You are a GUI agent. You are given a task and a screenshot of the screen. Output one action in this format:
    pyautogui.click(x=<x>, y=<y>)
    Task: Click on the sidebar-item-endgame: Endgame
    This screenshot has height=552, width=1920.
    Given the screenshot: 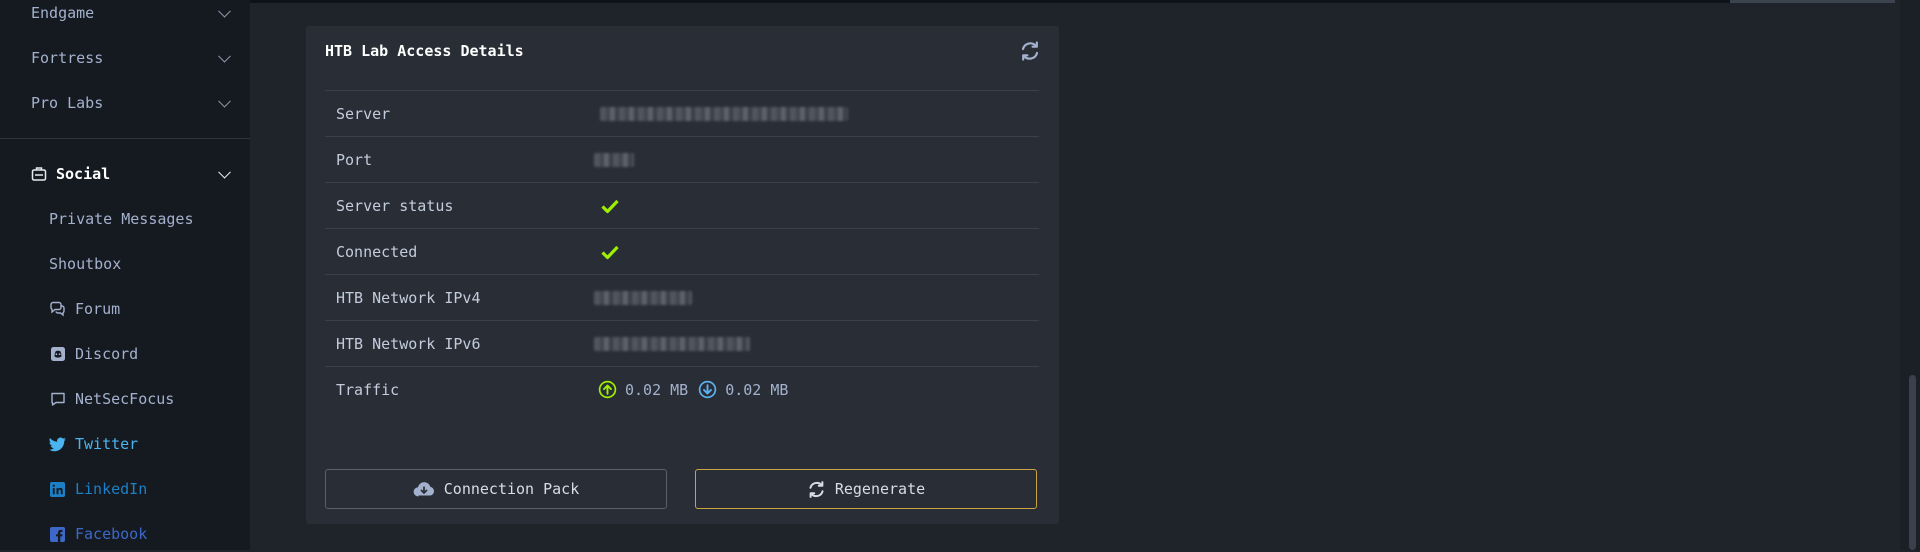 What is the action you would take?
    pyautogui.click(x=125, y=15)
    